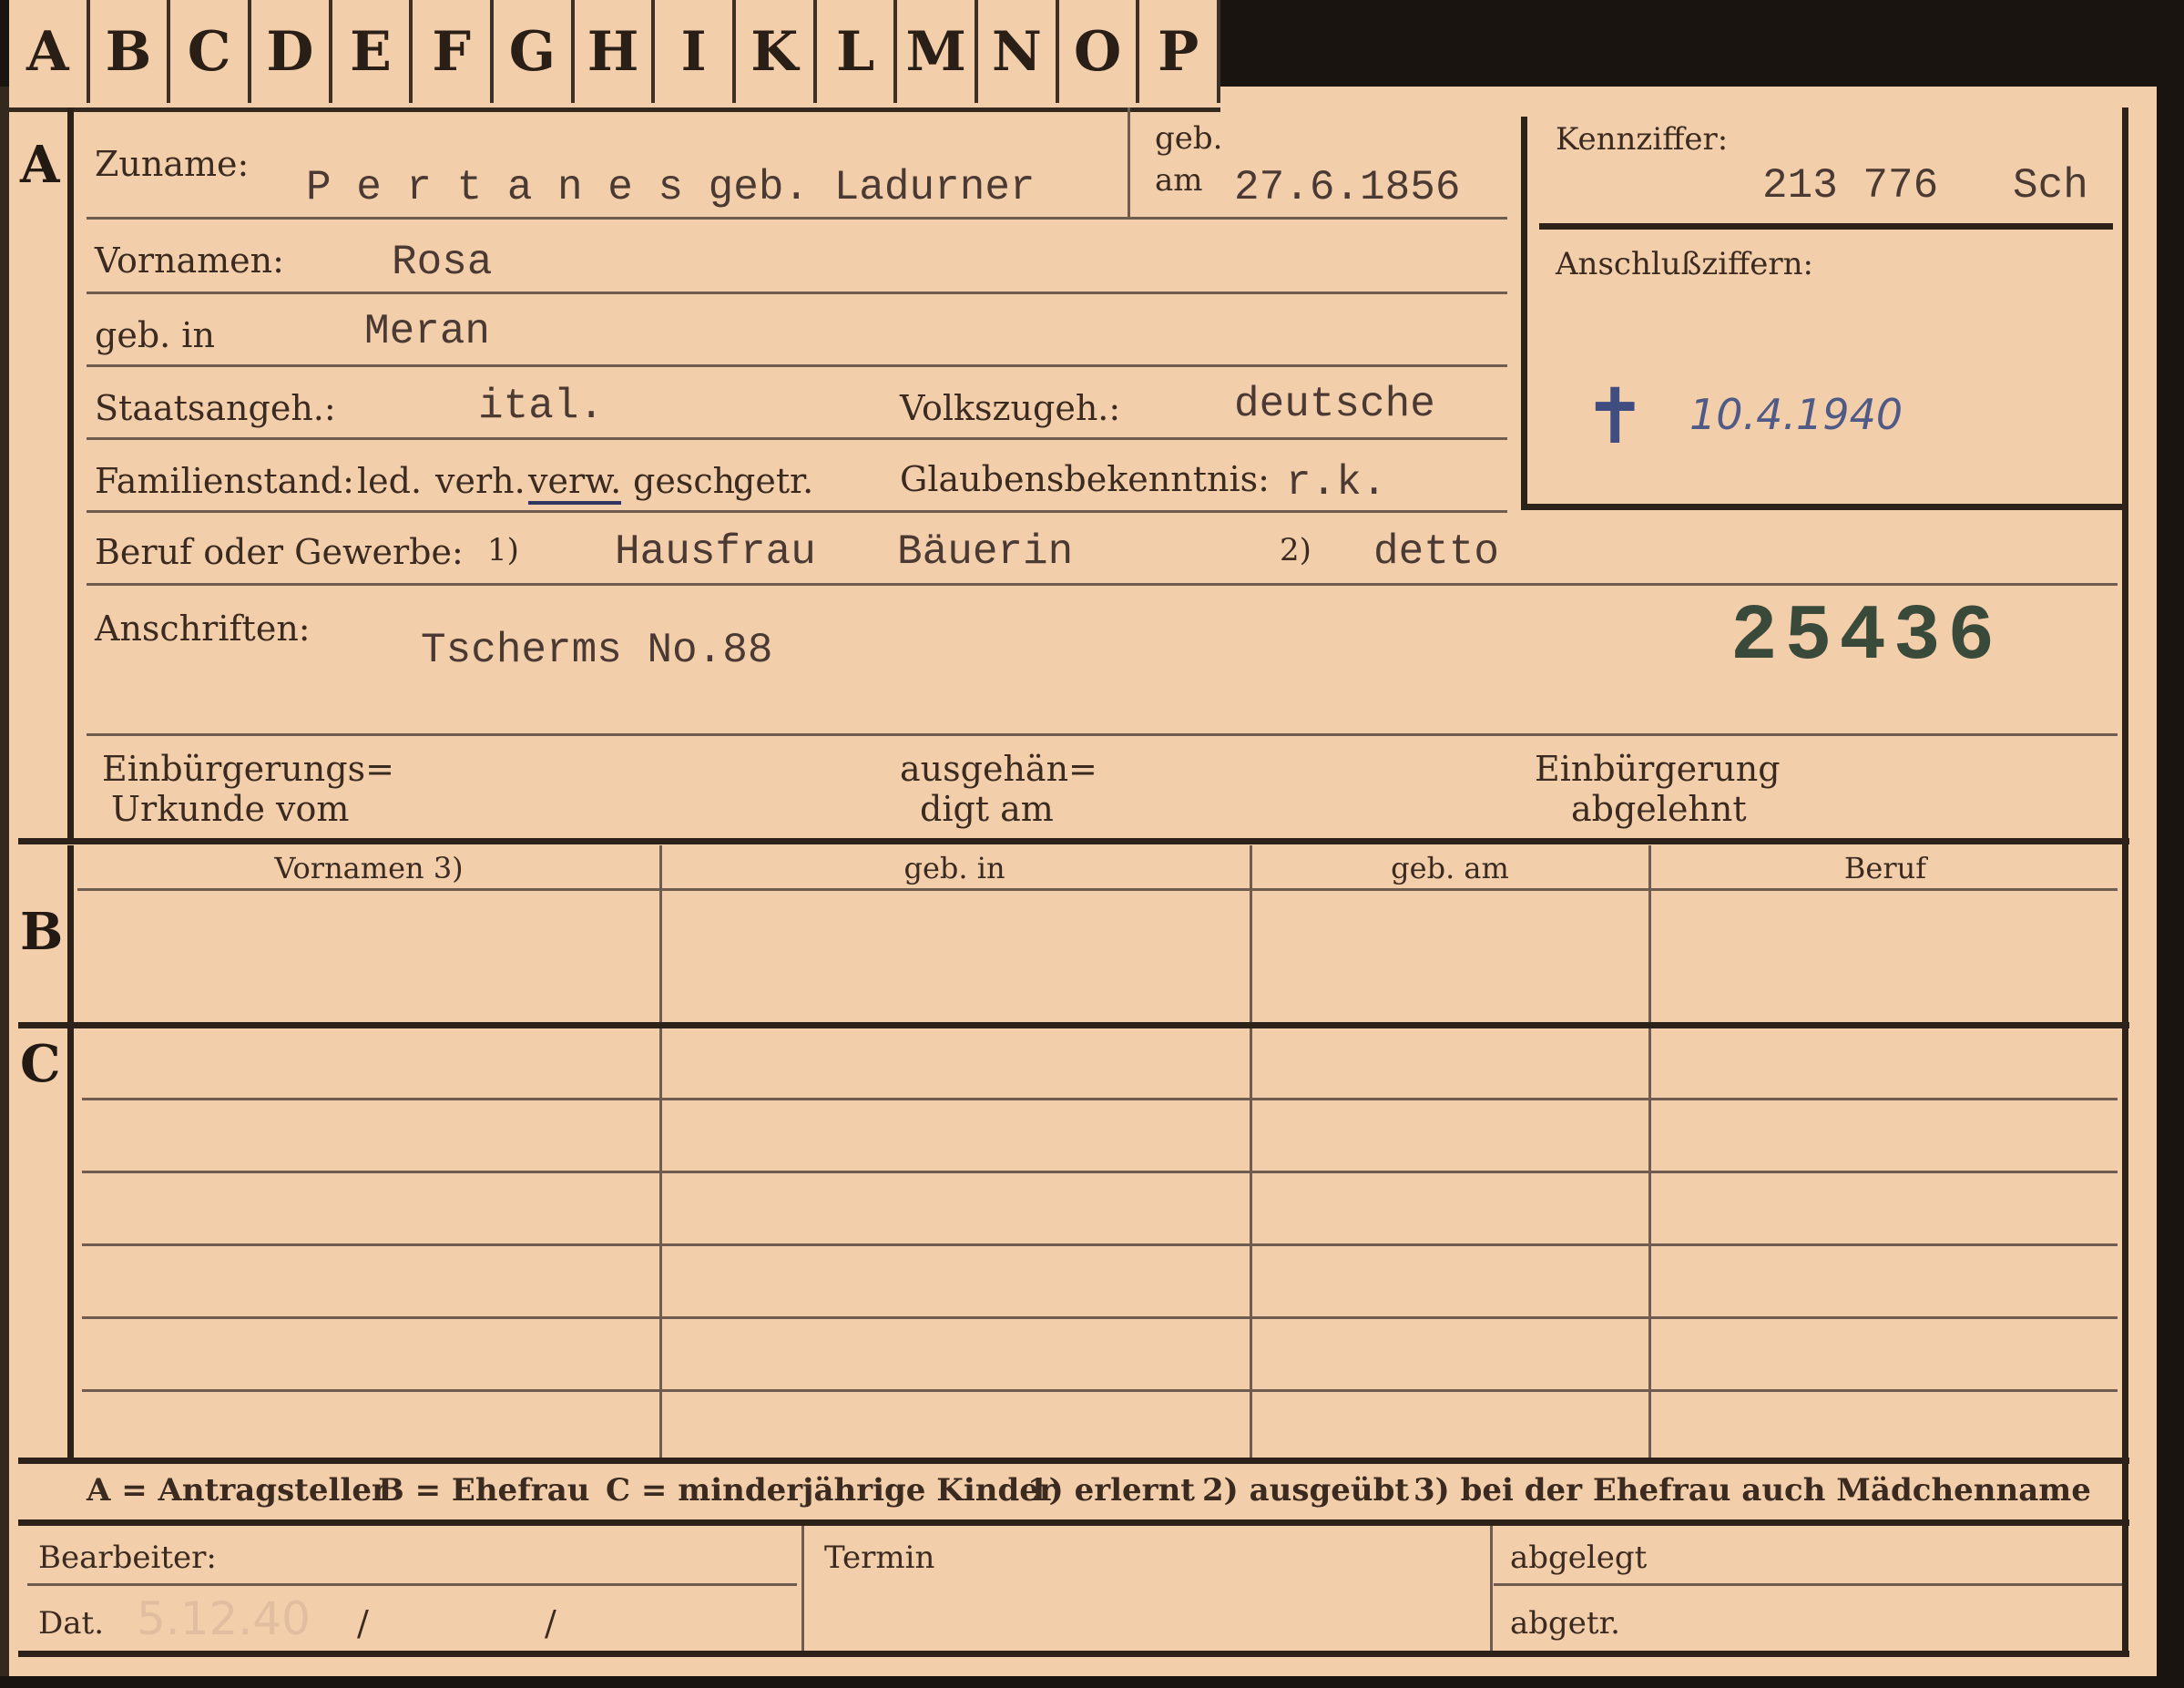 This screenshot has width=2184, height=1688. I want to click on section-a-letter: A, so click(40, 165).